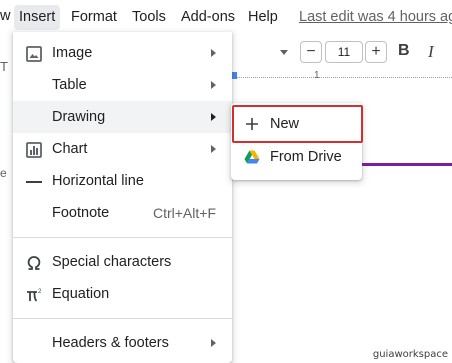 The width and height of the screenshot is (452, 363). What do you see at coordinates (98, 181) in the screenshot?
I see `menu-item-label: Horizontal line` at bounding box center [98, 181].